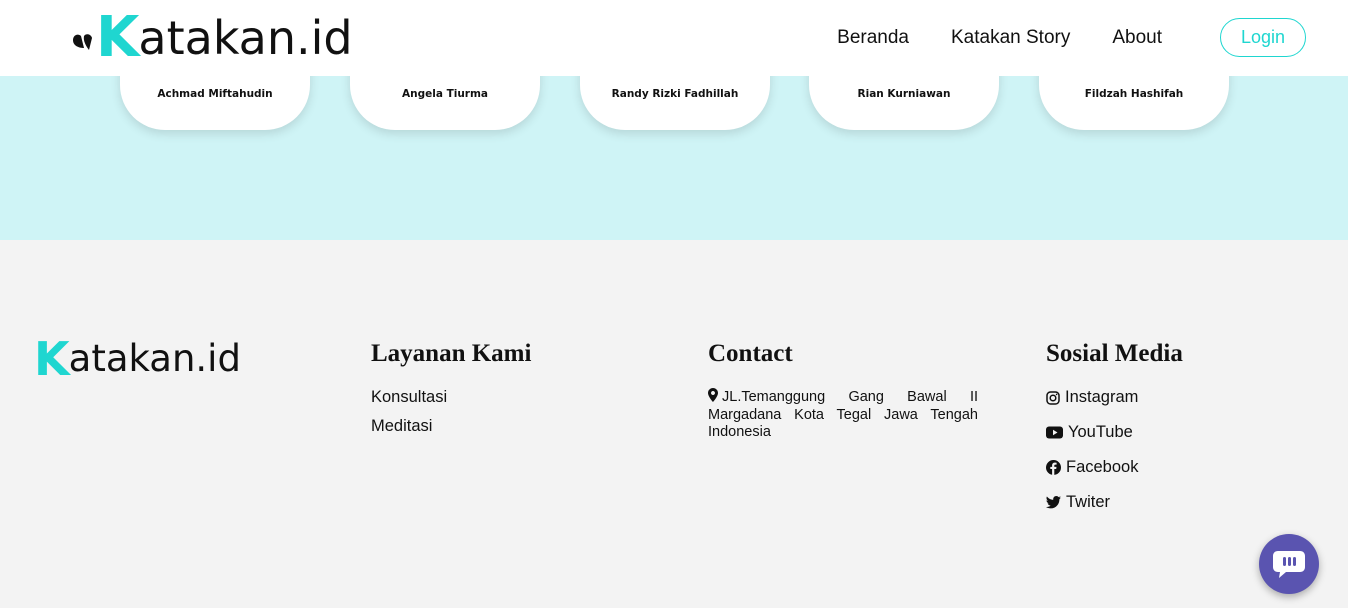 The width and height of the screenshot is (1348, 608). Describe the element at coordinates (451, 426) in the screenshot. I see `service-link-meditasi: Meditasi` at that location.